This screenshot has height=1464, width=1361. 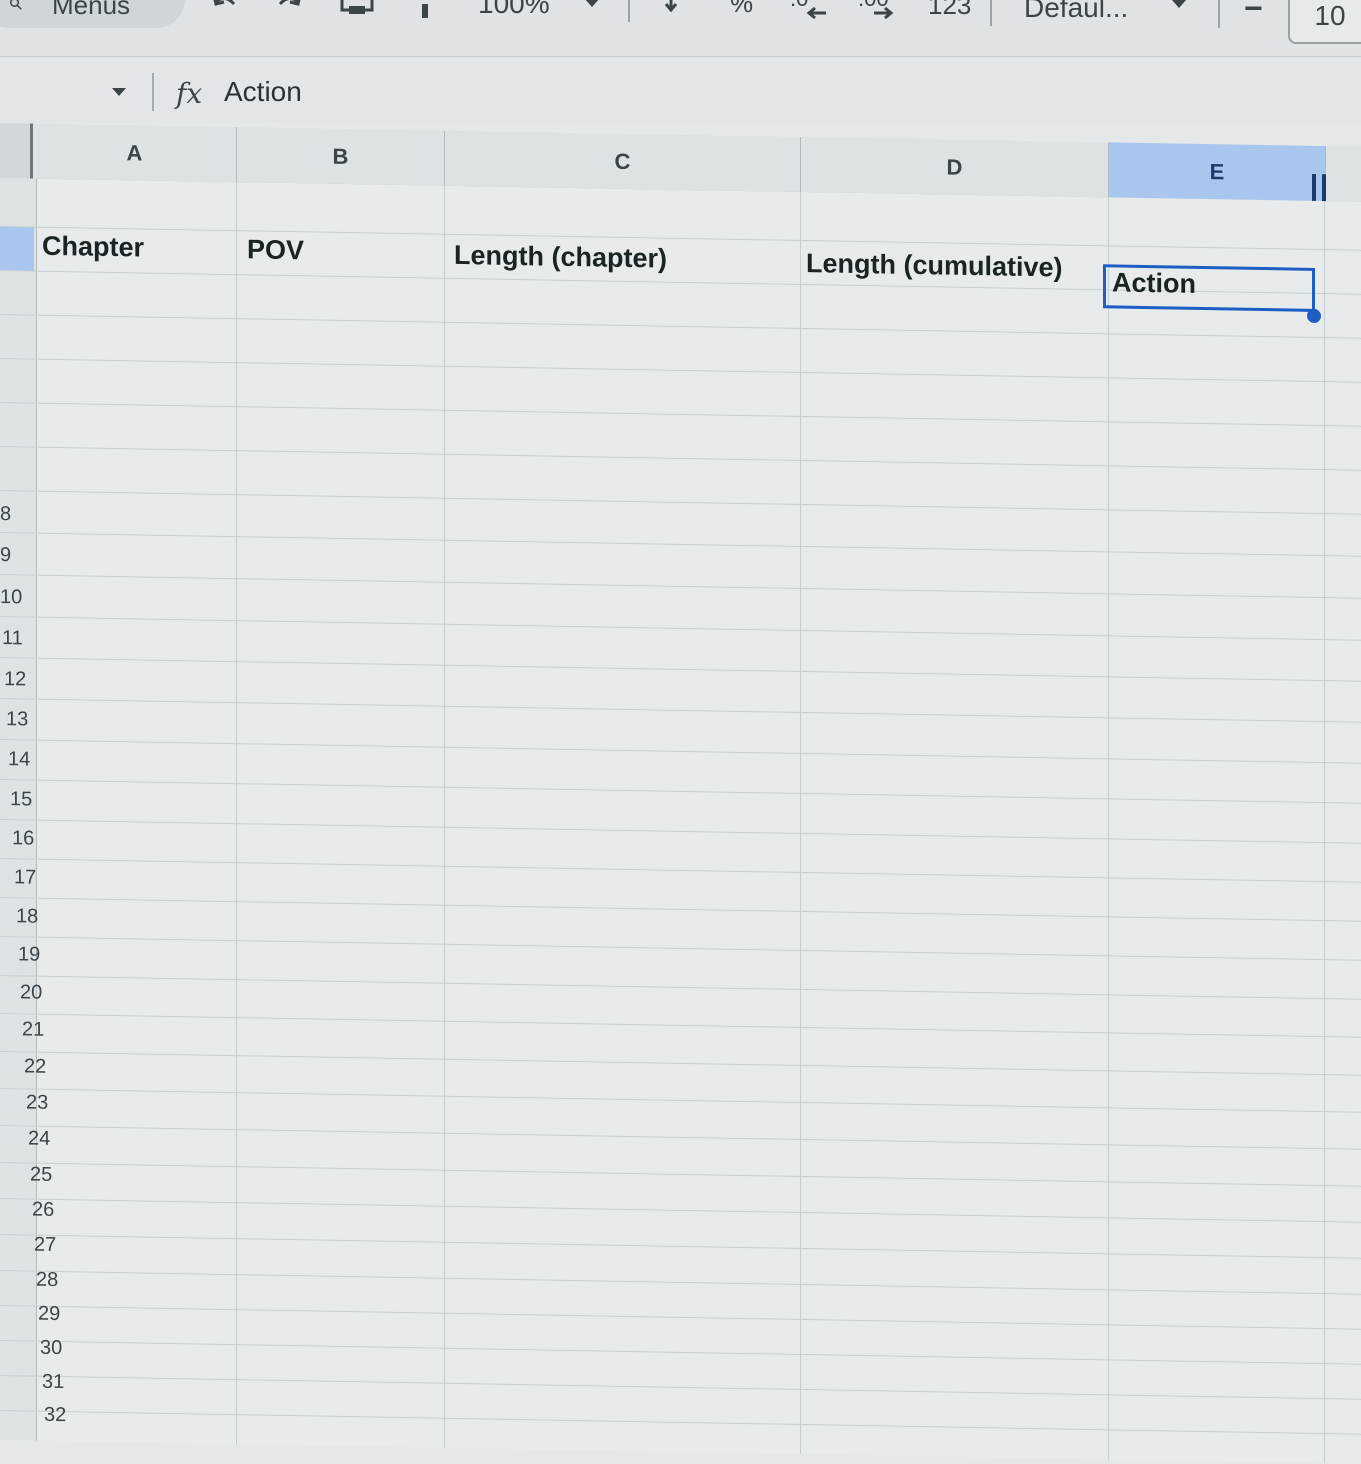 What do you see at coordinates (623, 161) in the screenshot?
I see `column-header-c: C` at bounding box center [623, 161].